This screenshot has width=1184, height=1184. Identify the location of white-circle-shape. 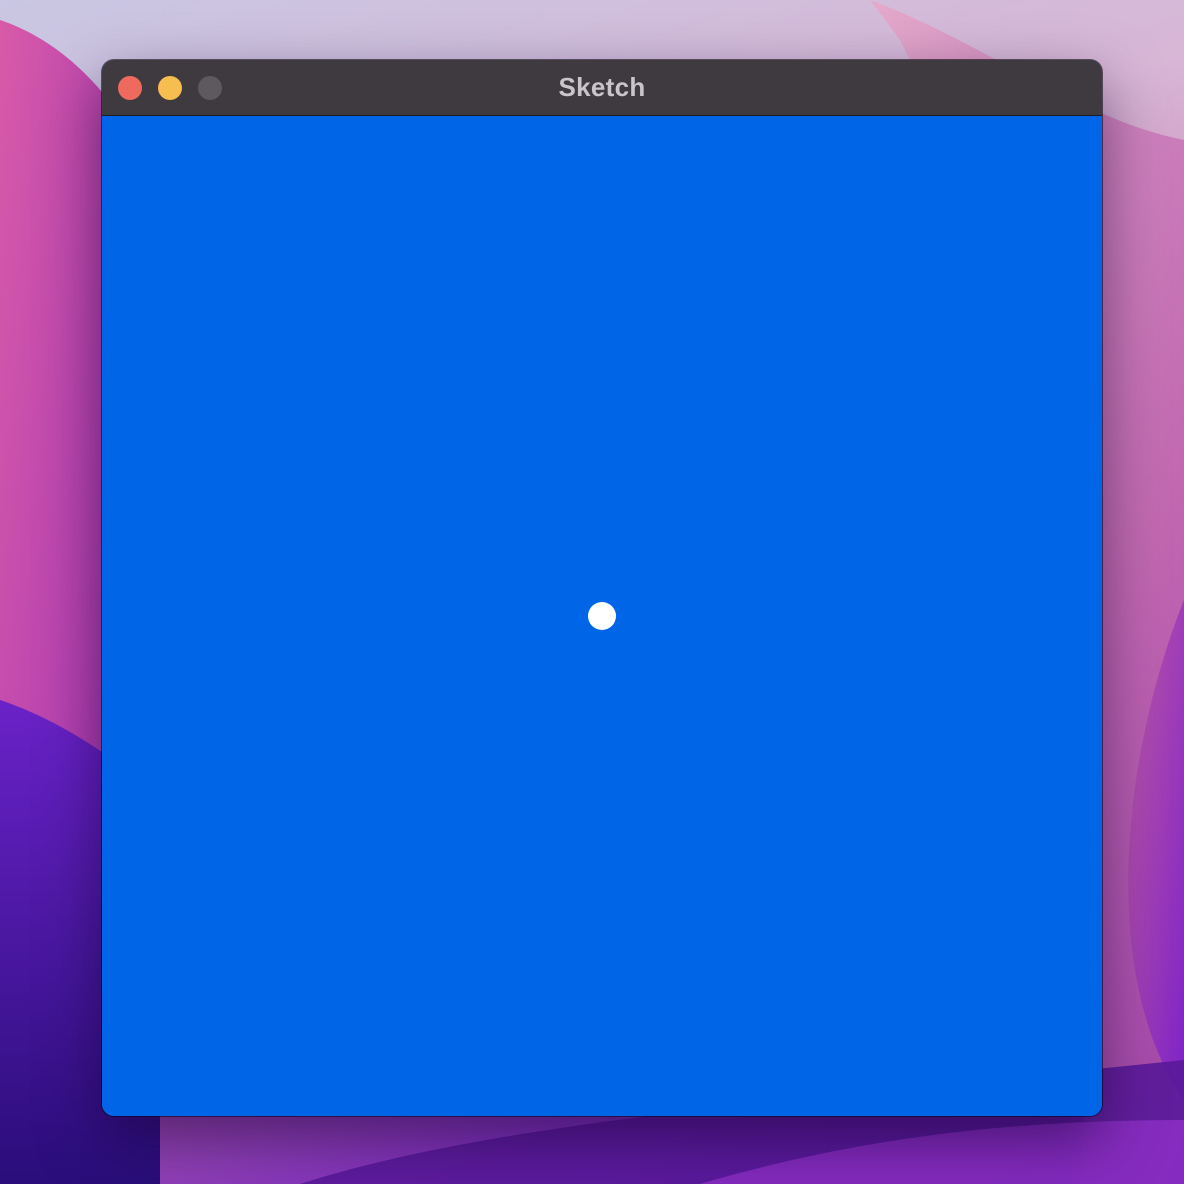
(602, 616).